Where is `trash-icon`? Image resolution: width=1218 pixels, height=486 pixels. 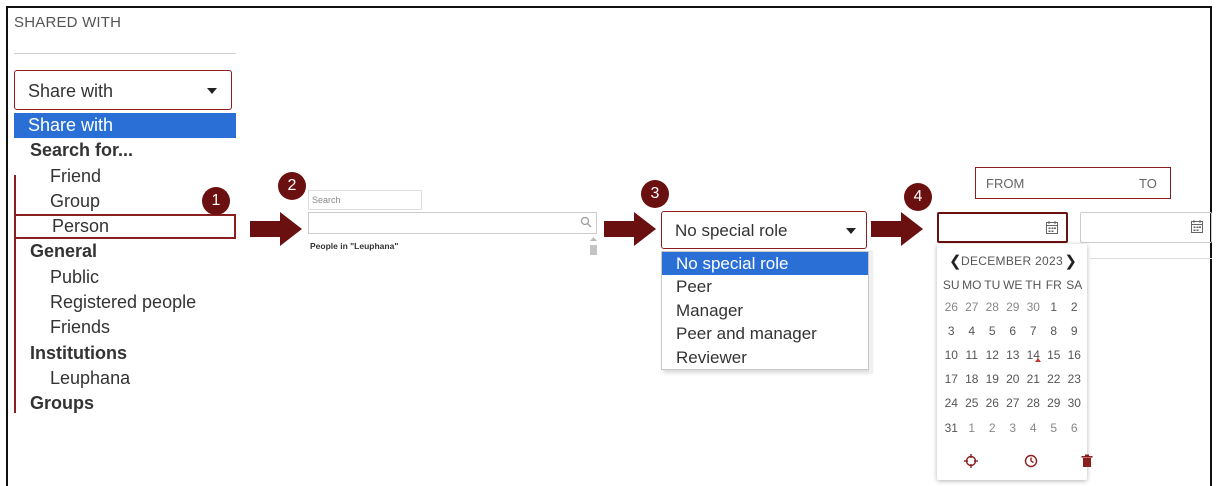
trash-icon is located at coordinates (1087, 461).